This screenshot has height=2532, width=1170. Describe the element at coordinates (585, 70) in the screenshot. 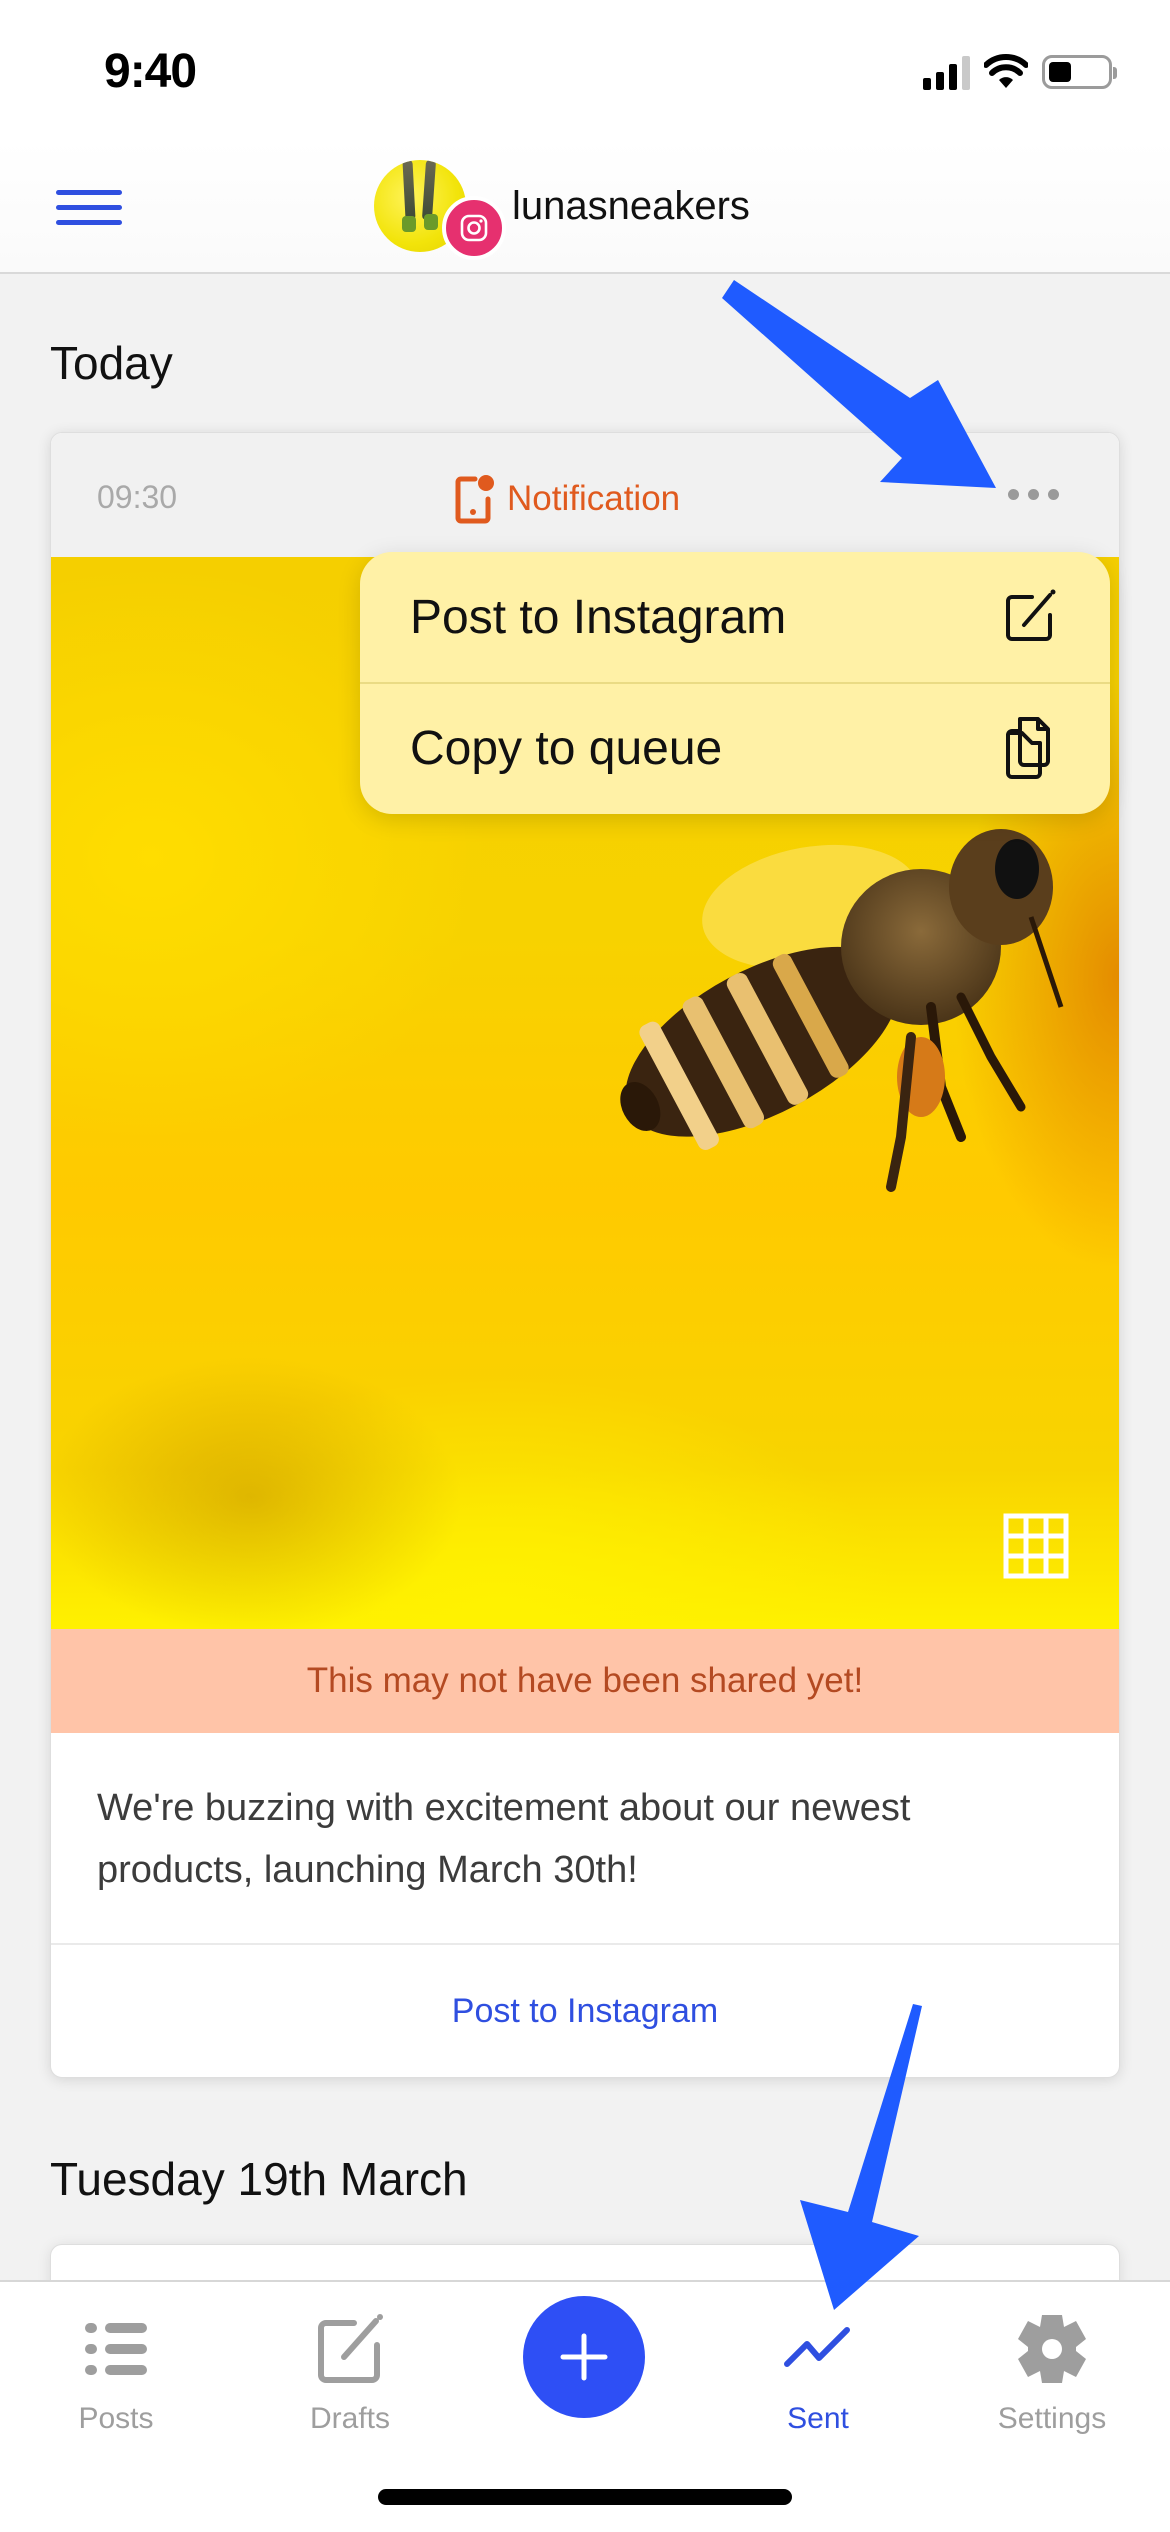

I see `status-bar: 9:40` at that location.